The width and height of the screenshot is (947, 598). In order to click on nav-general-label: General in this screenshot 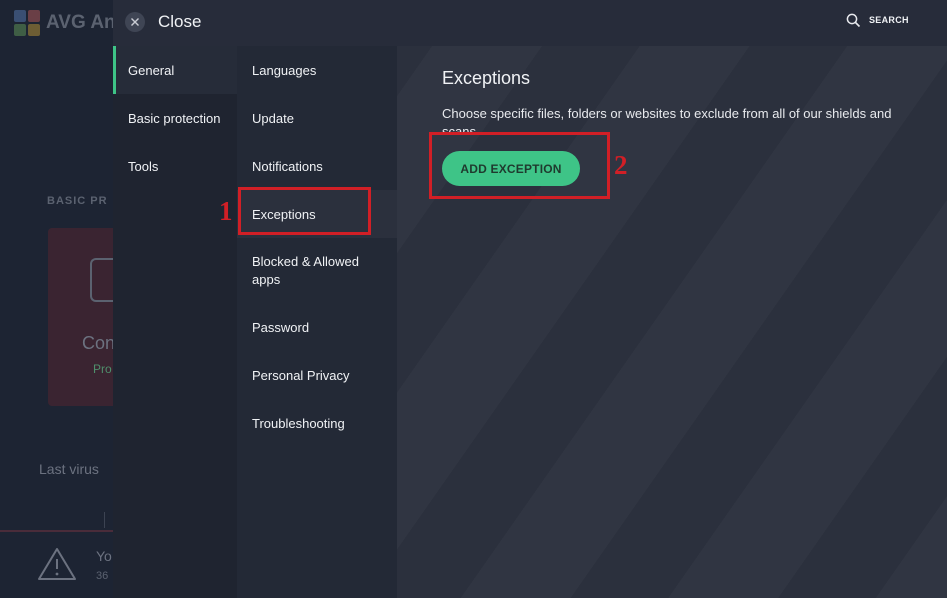, I will do `click(151, 70)`.